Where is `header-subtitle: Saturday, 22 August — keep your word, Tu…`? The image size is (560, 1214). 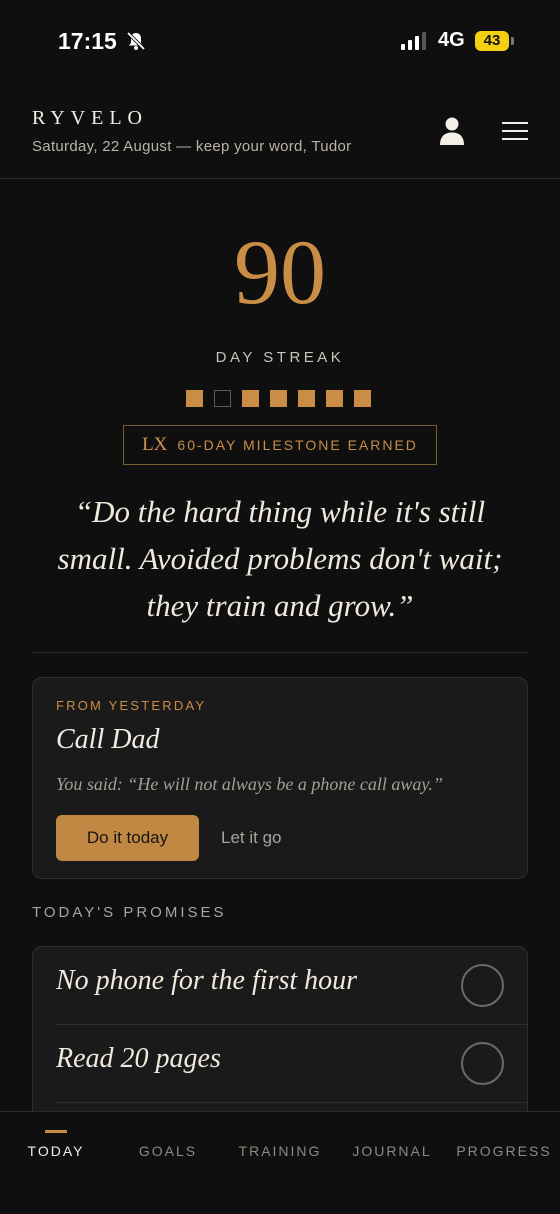 header-subtitle: Saturday, 22 August — keep your word, Tu… is located at coordinates (192, 146).